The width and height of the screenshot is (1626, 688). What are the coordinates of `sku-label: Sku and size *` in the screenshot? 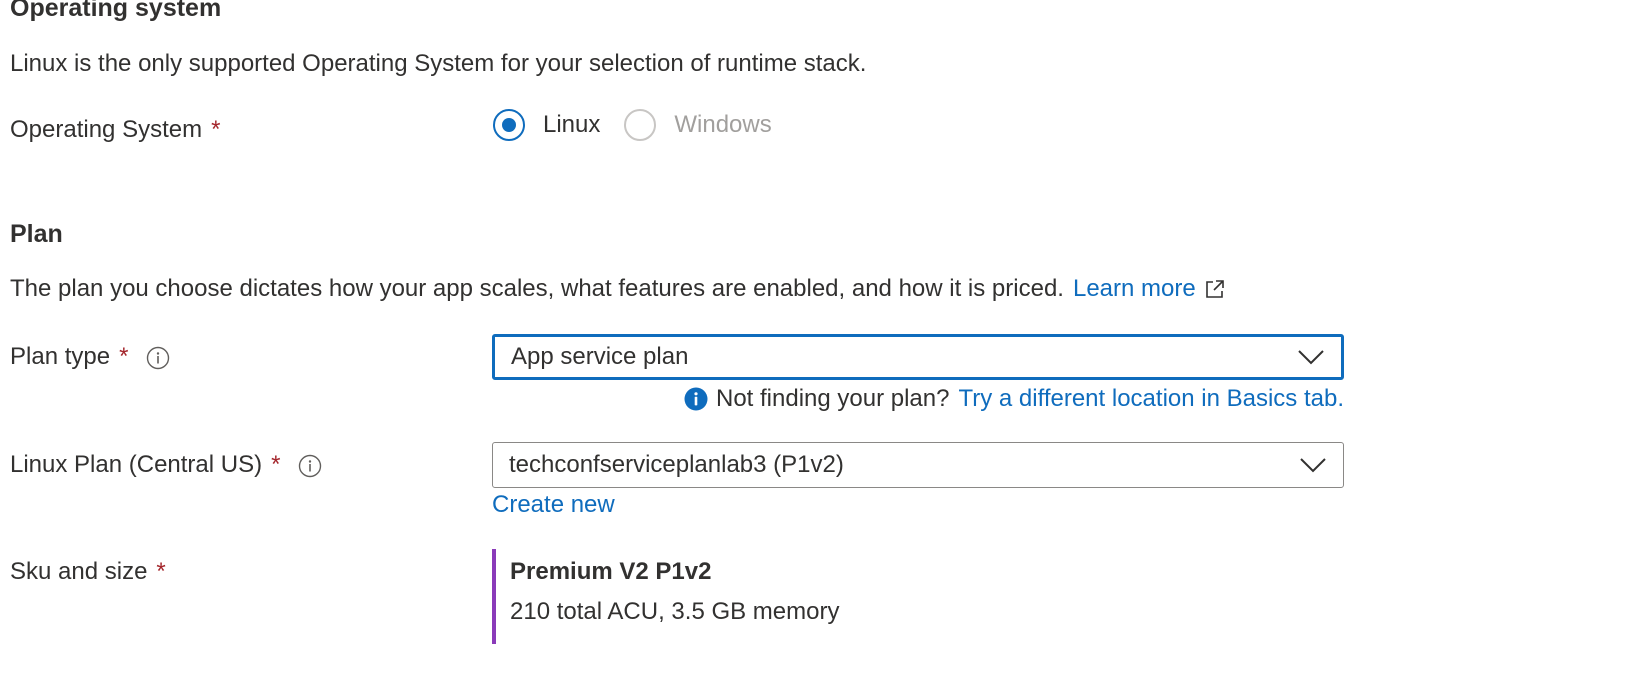 It's located at (88, 572).